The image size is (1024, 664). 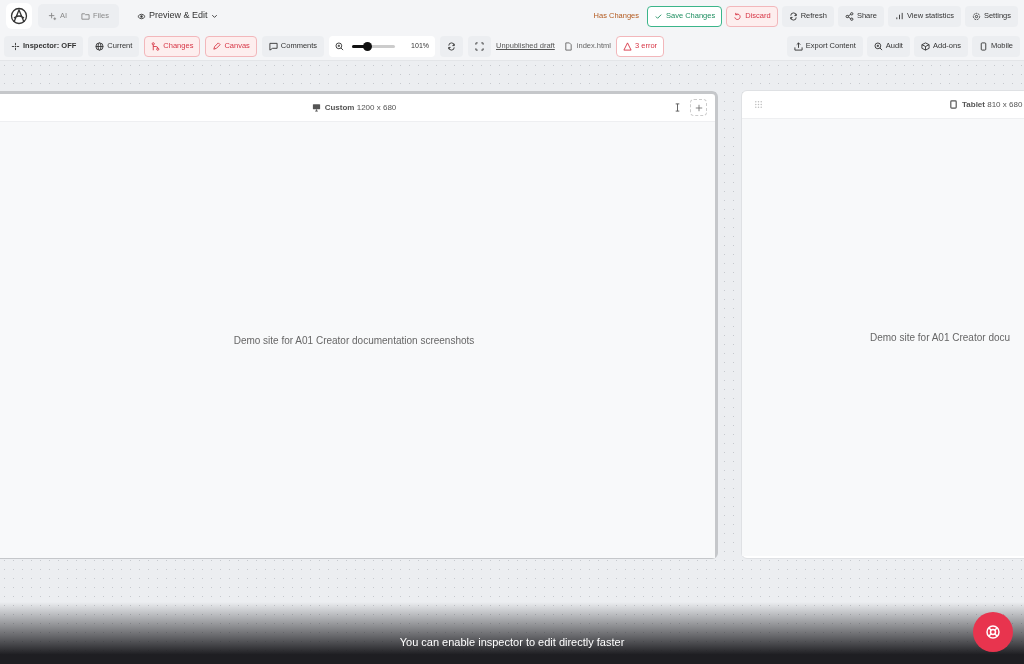 What do you see at coordinates (368, 46) in the screenshot?
I see `slider-thumb` at bounding box center [368, 46].